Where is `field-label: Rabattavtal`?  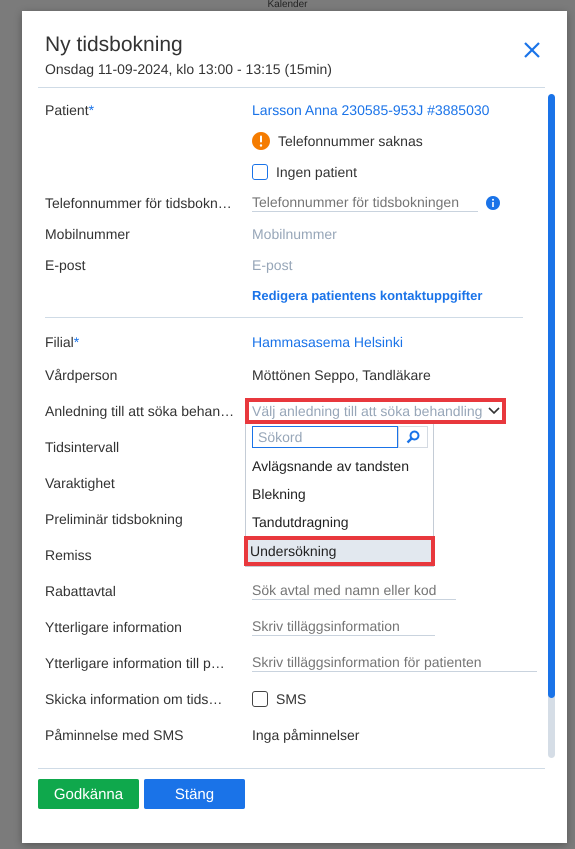
field-label: Rabattavtal is located at coordinates (81, 591).